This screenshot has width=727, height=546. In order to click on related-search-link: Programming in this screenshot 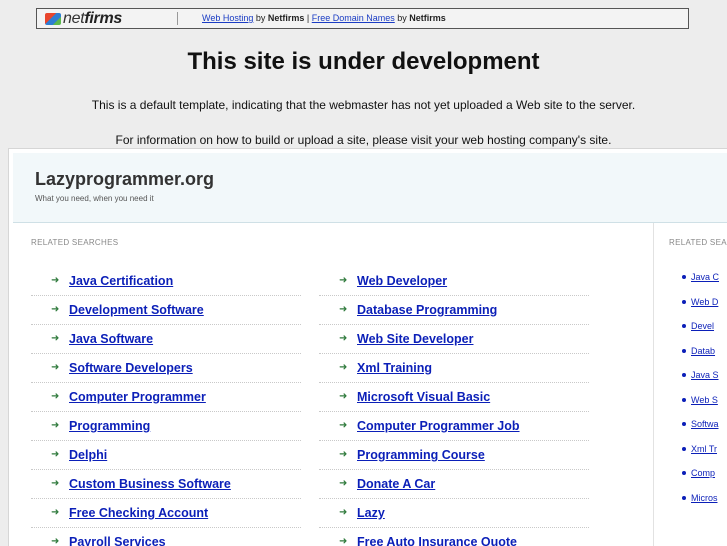, I will do `click(109, 426)`.